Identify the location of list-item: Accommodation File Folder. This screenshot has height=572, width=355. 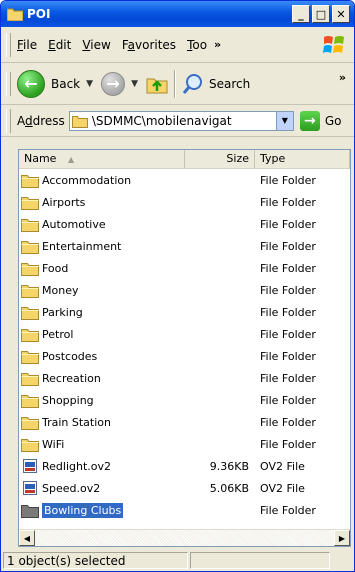
(184, 180).